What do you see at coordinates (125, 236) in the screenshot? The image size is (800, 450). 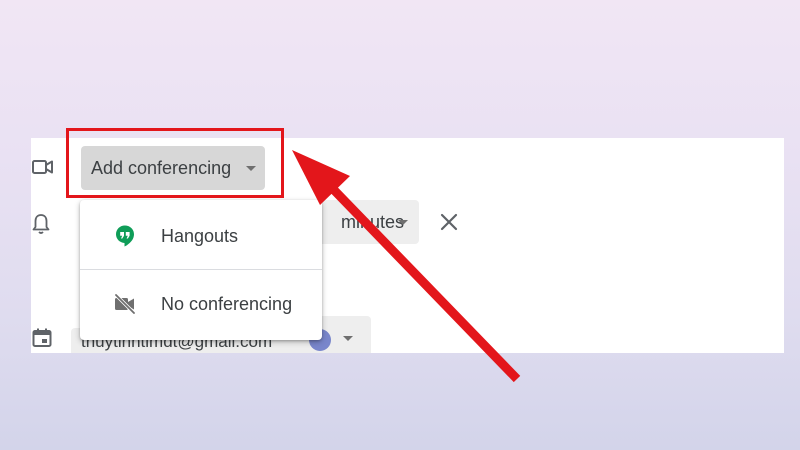 I see `hangouts-icon` at bounding box center [125, 236].